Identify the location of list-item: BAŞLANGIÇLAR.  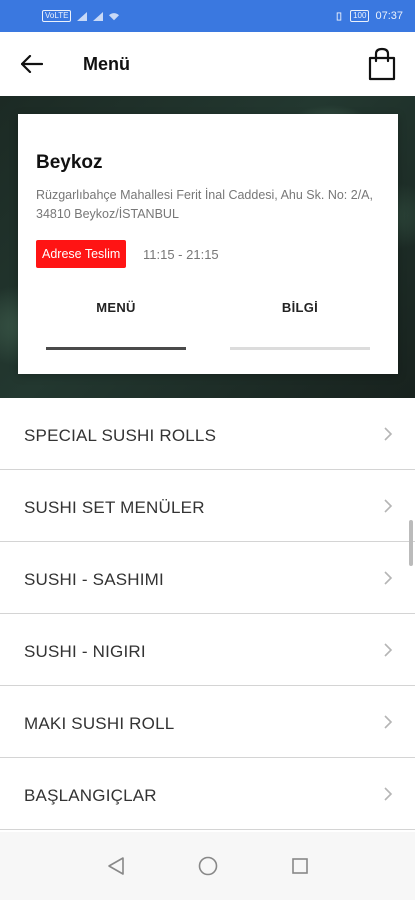
(207, 794).